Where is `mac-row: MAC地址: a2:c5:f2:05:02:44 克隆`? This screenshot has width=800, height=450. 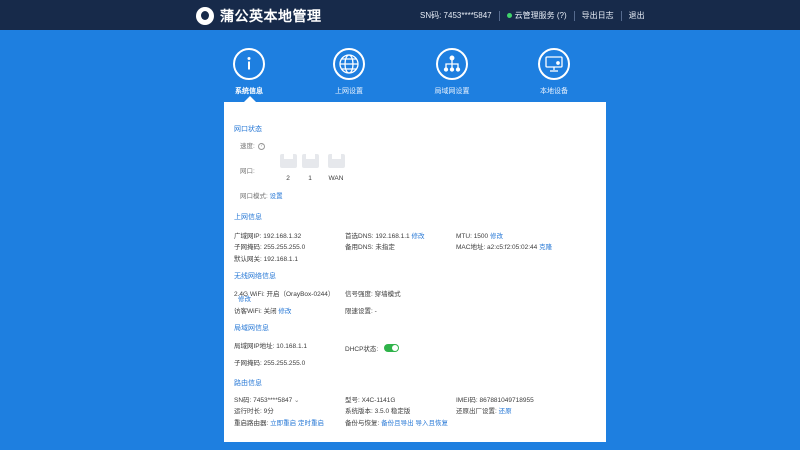
mac-row: MAC地址: a2:c5:f2:05:02:44 克隆 is located at coordinates (504, 246).